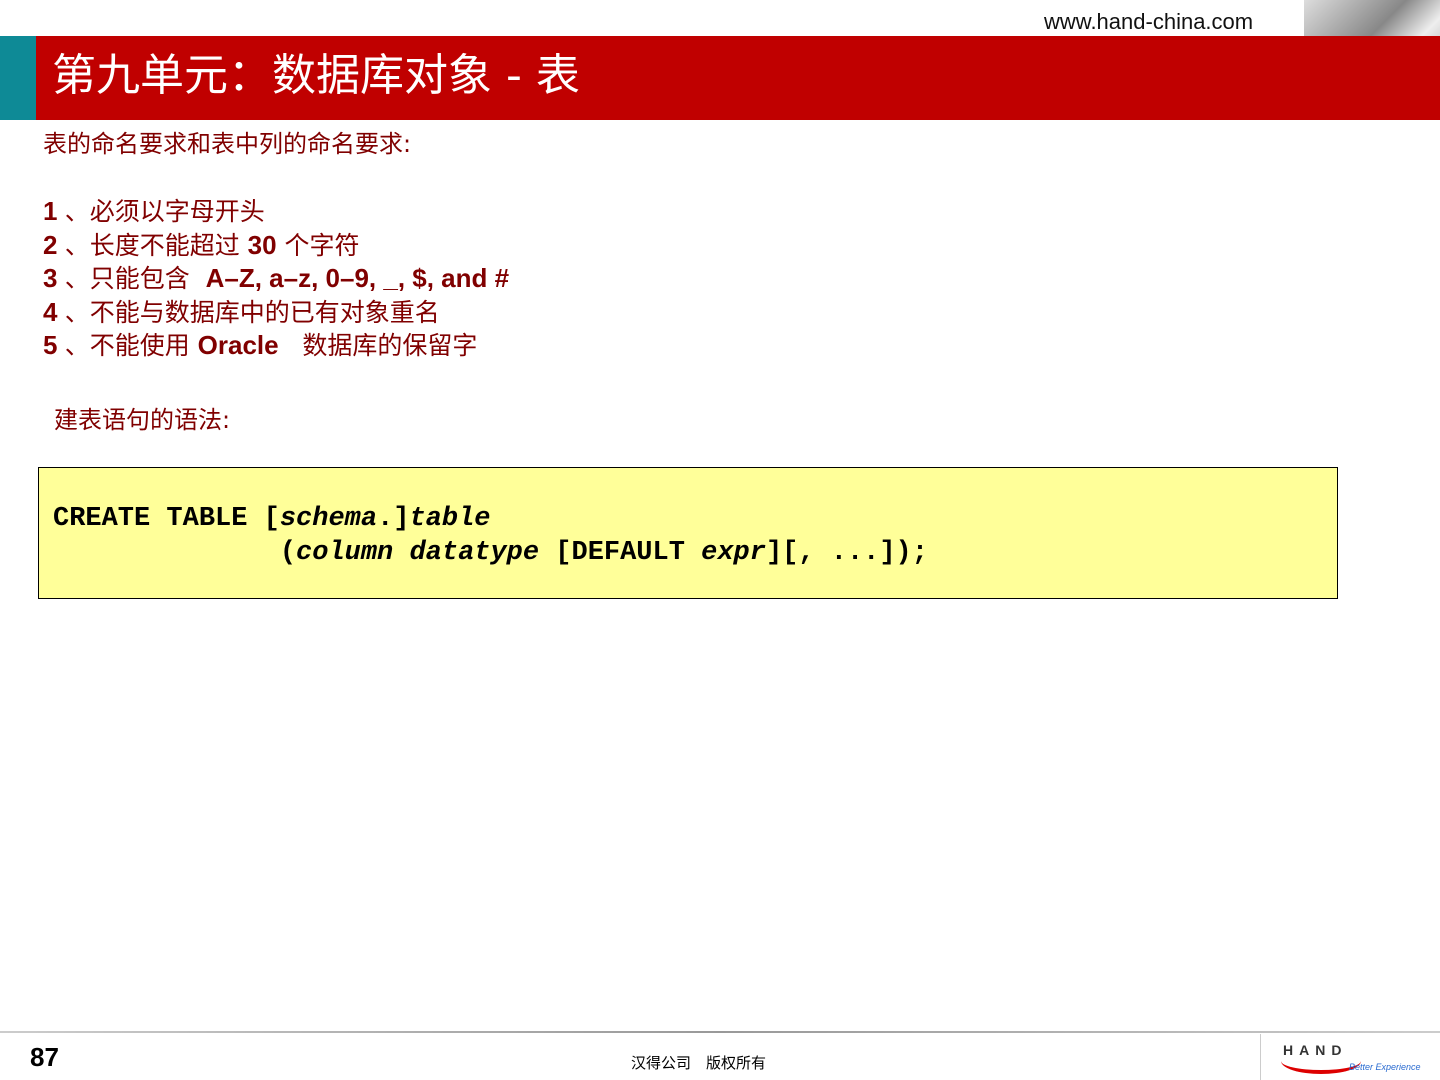 This screenshot has height=1080, width=1440. Describe the element at coordinates (135, 278) in the screenshot. I see `rule-text: 、只能包含` at that location.